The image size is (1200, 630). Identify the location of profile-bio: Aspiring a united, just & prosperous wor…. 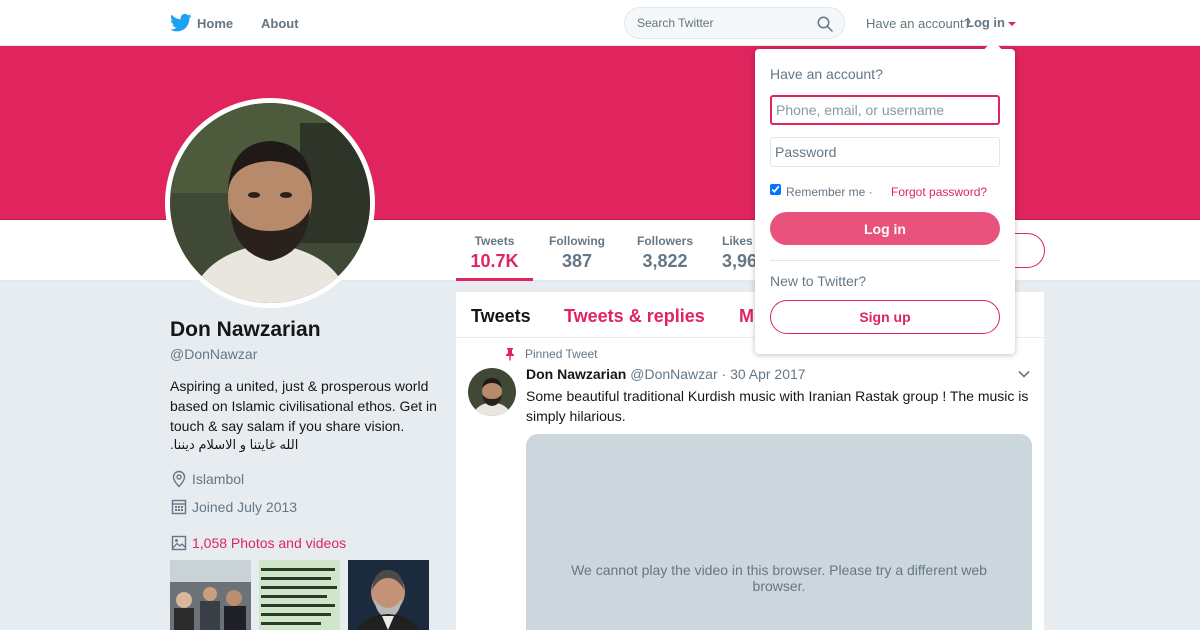
(303, 406).